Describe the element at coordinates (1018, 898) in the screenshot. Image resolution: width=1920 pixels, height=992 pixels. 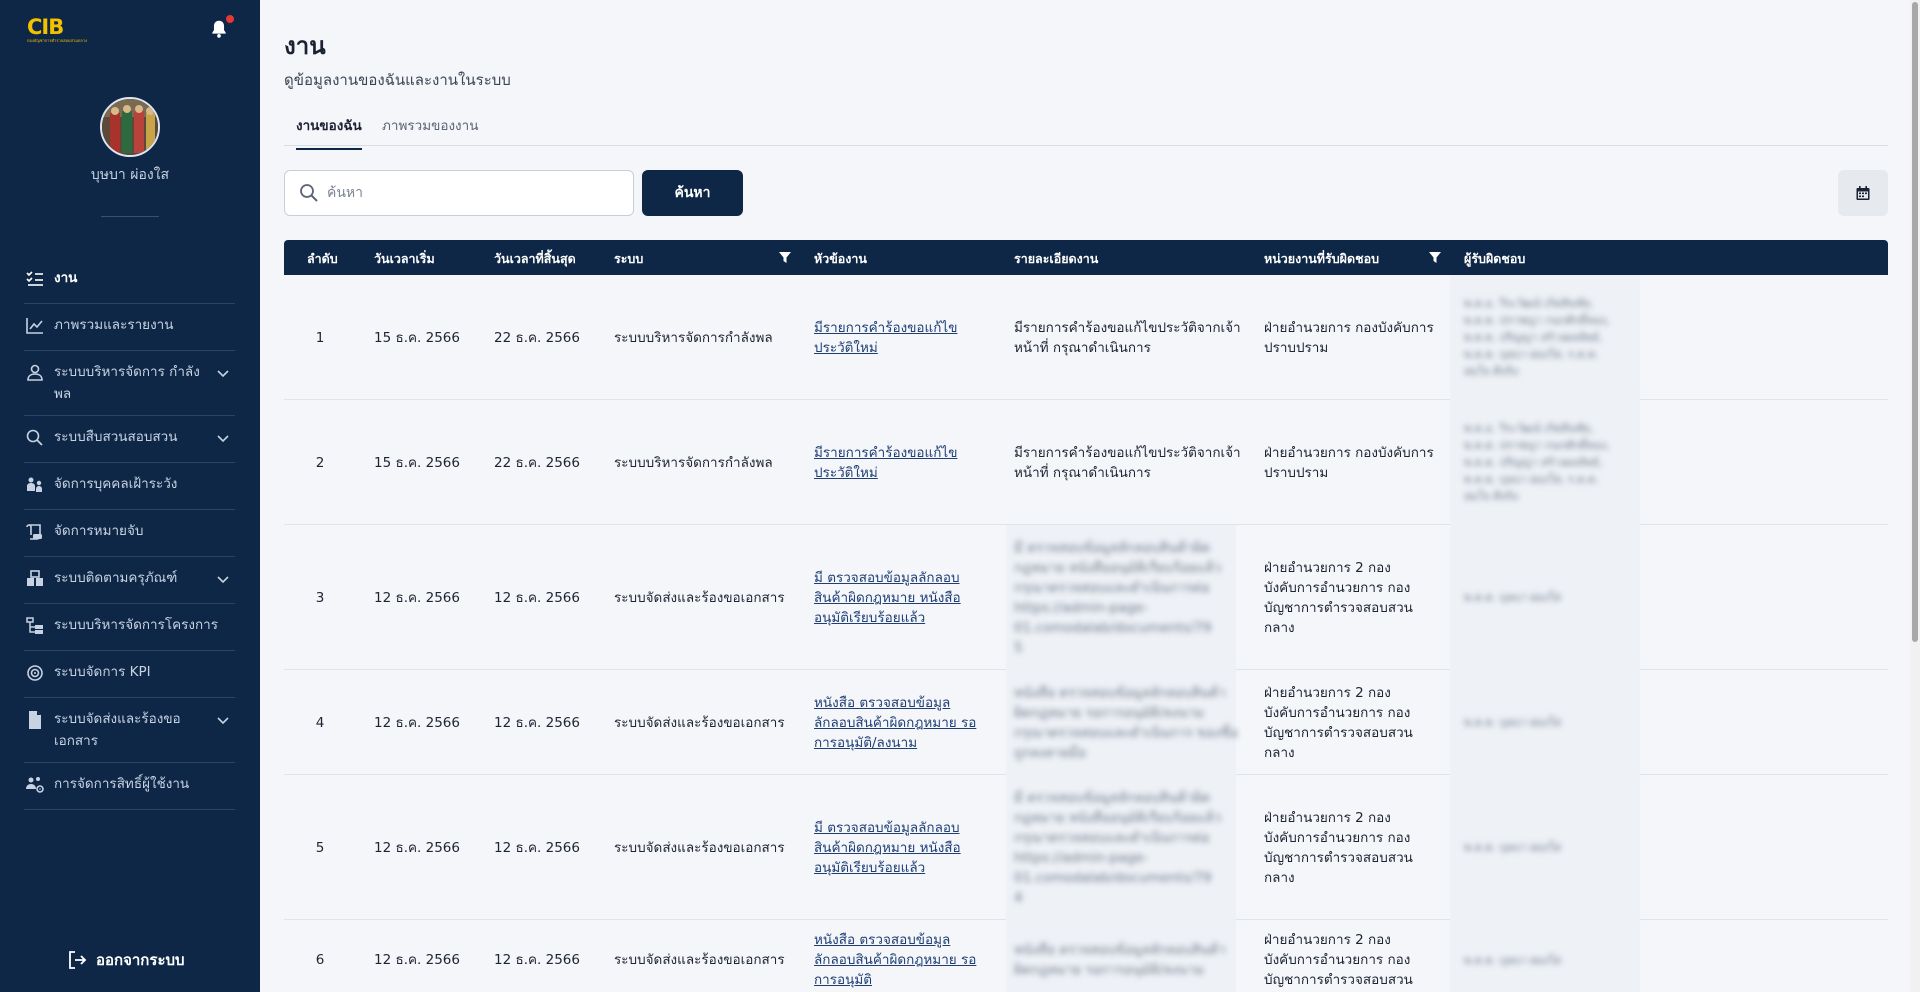
I see `cell-line: 4` at that location.